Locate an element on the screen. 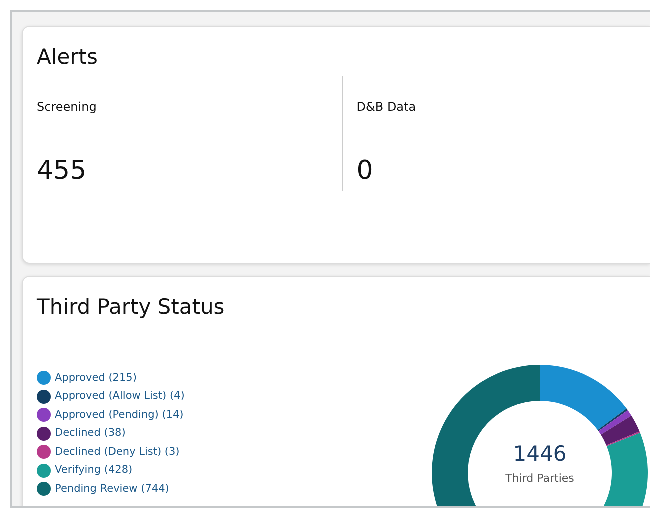 This screenshot has width=650, height=517. total-value: 1446 is located at coordinates (540, 454).